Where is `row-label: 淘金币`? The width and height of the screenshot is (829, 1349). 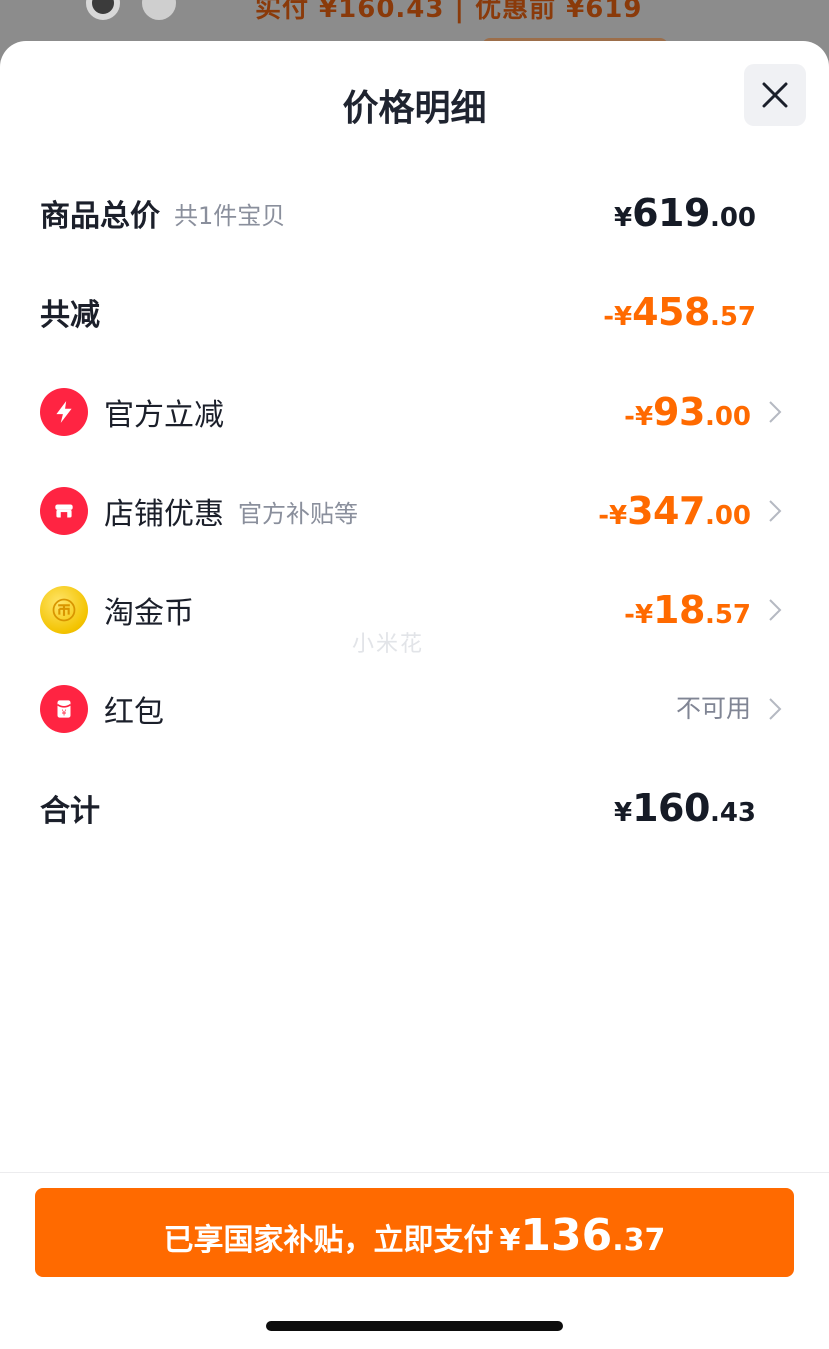 row-label: 淘金币 is located at coordinates (149, 613).